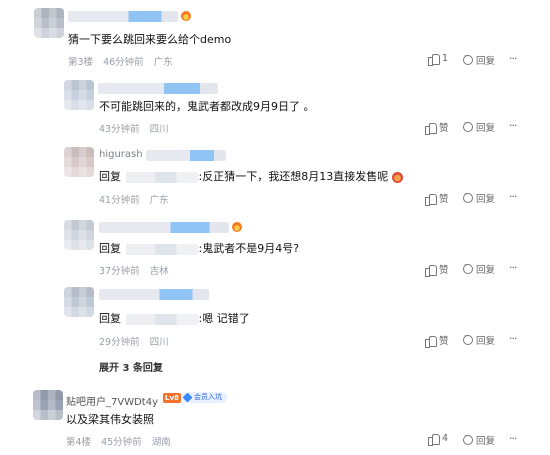 This screenshot has width=550, height=455. I want to click on comment-location: 广东, so click(163, 62).